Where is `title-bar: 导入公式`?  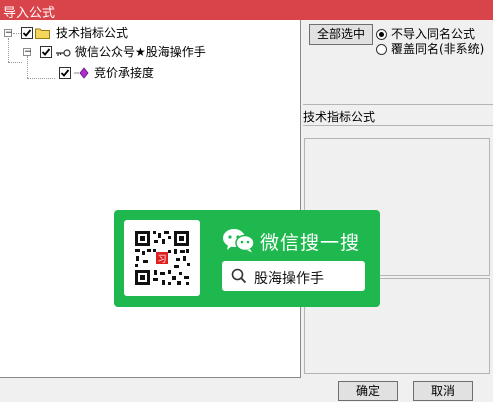
title-bar: 导入公式 is located at coordinates (246, 10).